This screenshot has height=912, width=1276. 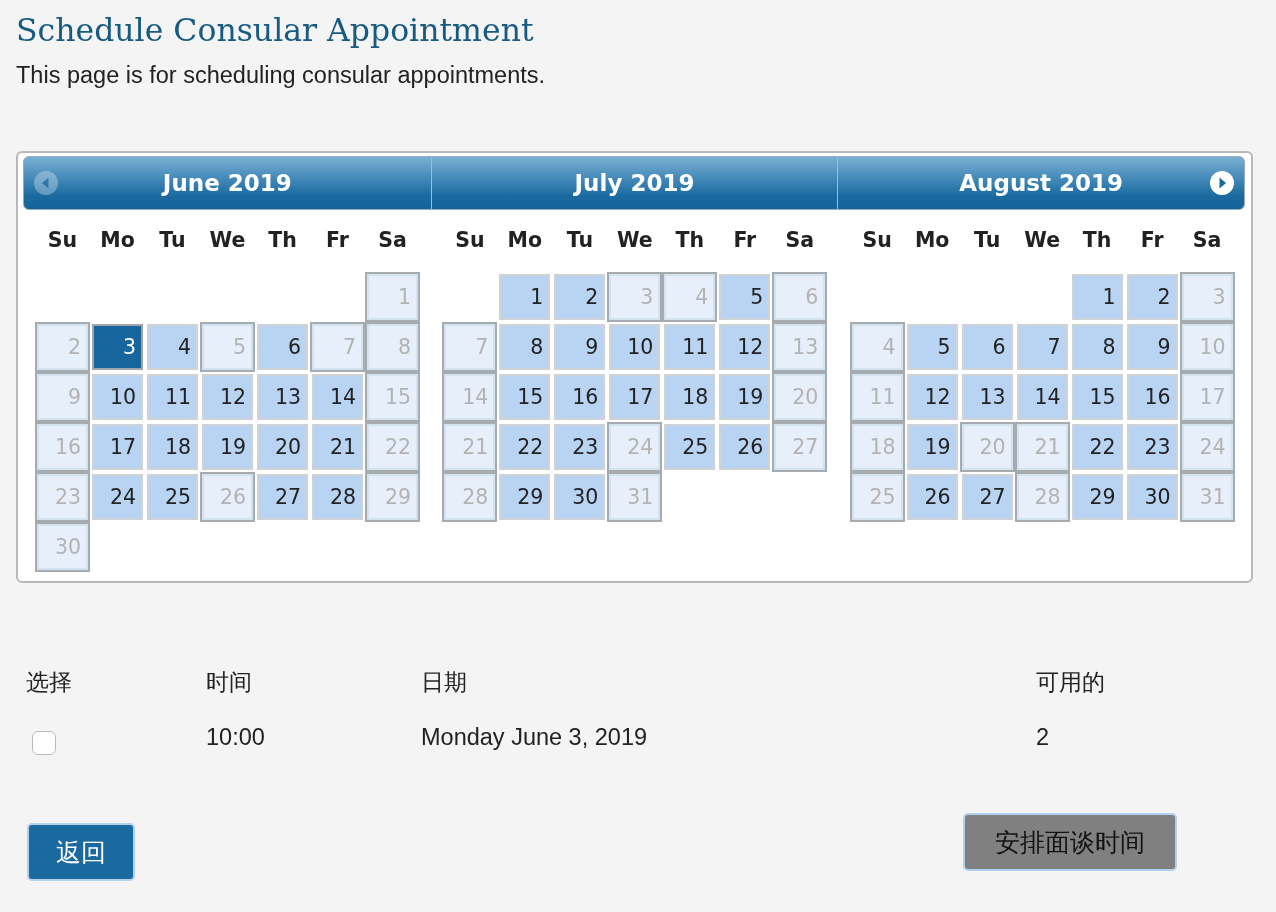 What do you see at coordinates (1041, 183) in the screenshot?
I see `month-title: August 2019` at bounding box center [1041, 183].